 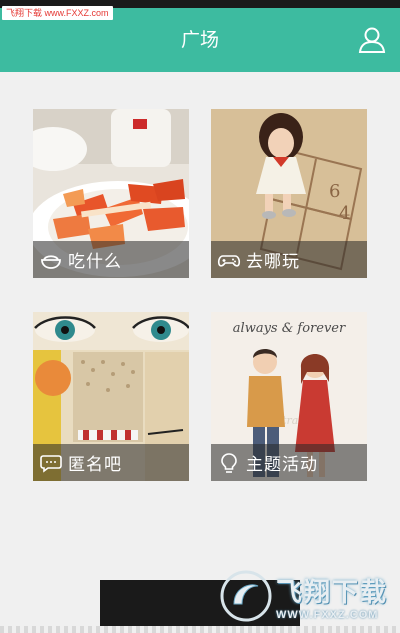 I want to click on tile-label: 主题活动, so click(x=282, y=465).